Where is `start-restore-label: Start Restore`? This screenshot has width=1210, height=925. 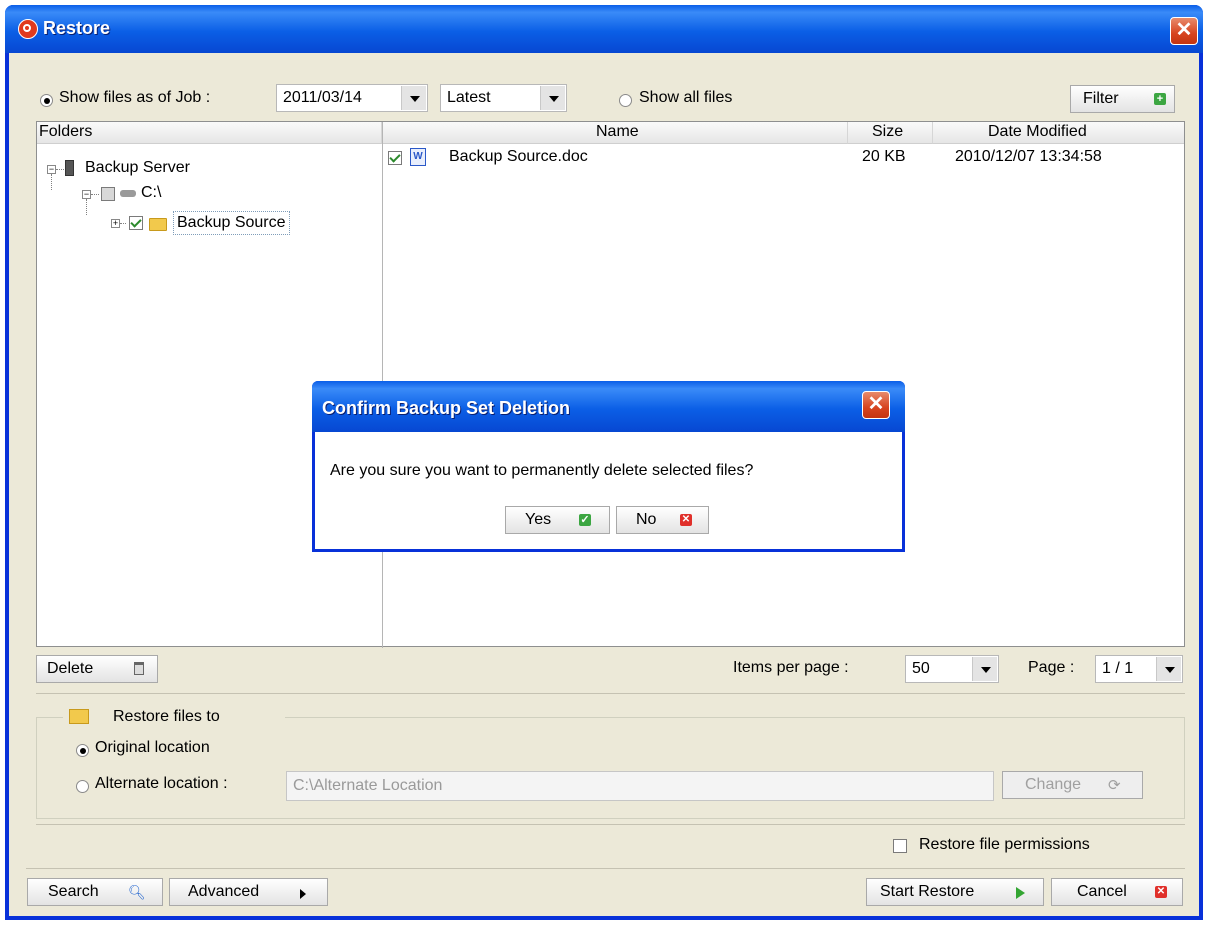
start-restore-label: Start Restore is located at coordinates (927, 891).